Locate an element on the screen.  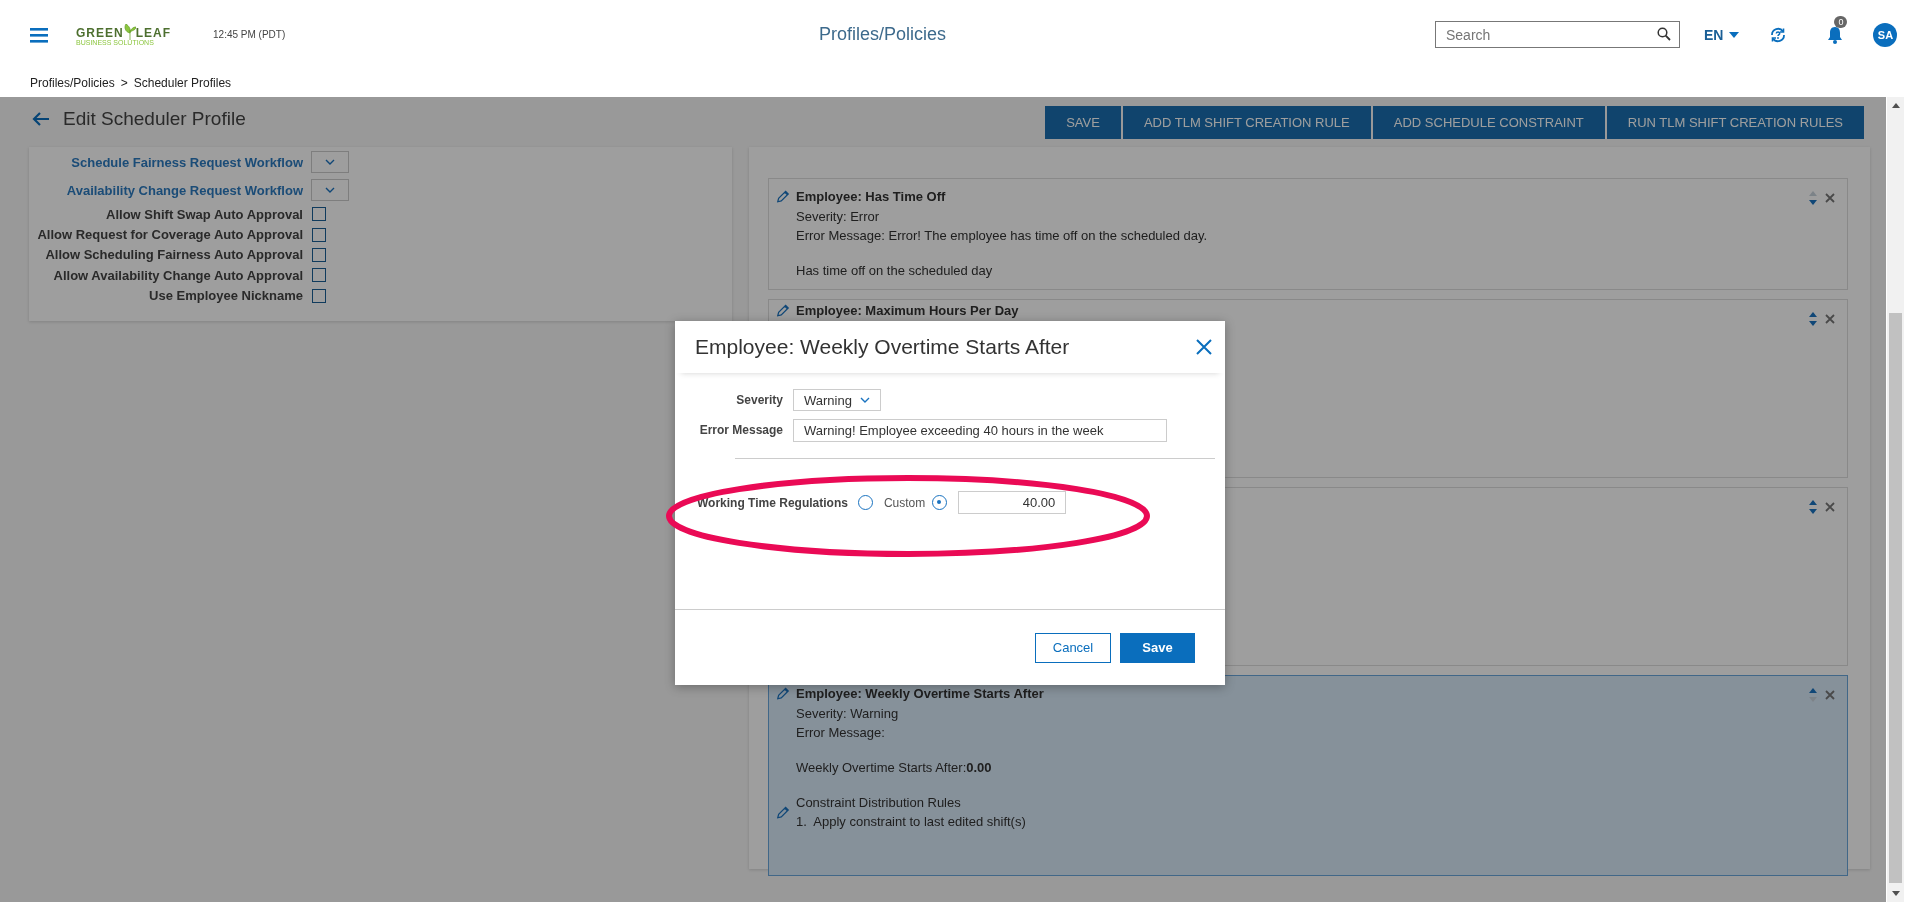
card-text: Weekly Overtime Starts After:0.00 is located at coordinates (894, 768).